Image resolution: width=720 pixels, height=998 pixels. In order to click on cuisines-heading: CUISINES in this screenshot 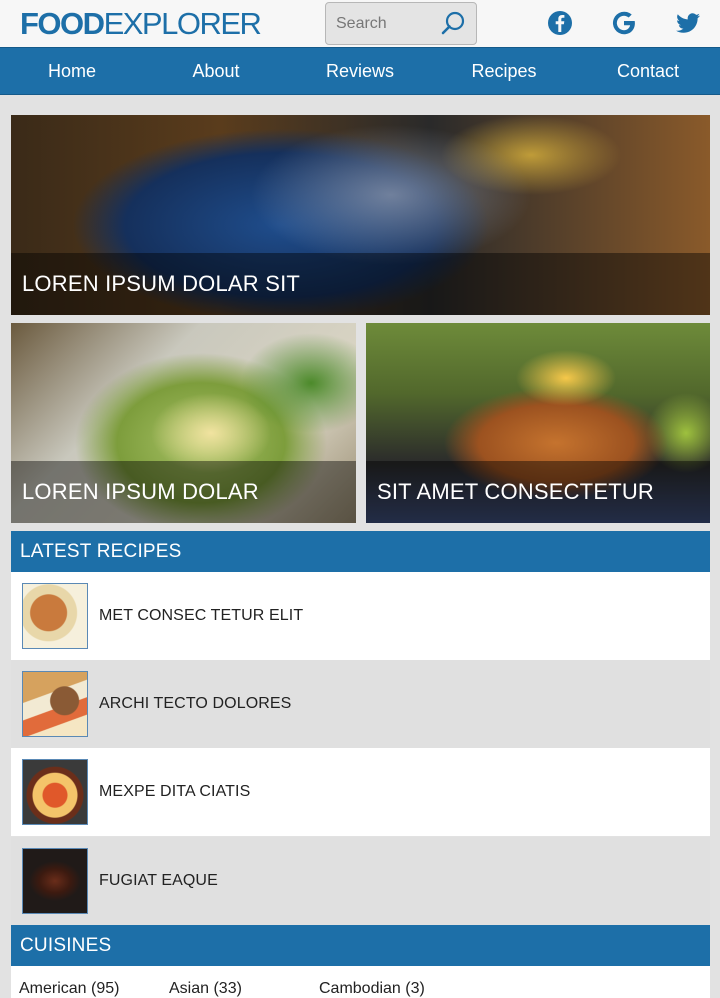, I will do `click(360, 945)`.